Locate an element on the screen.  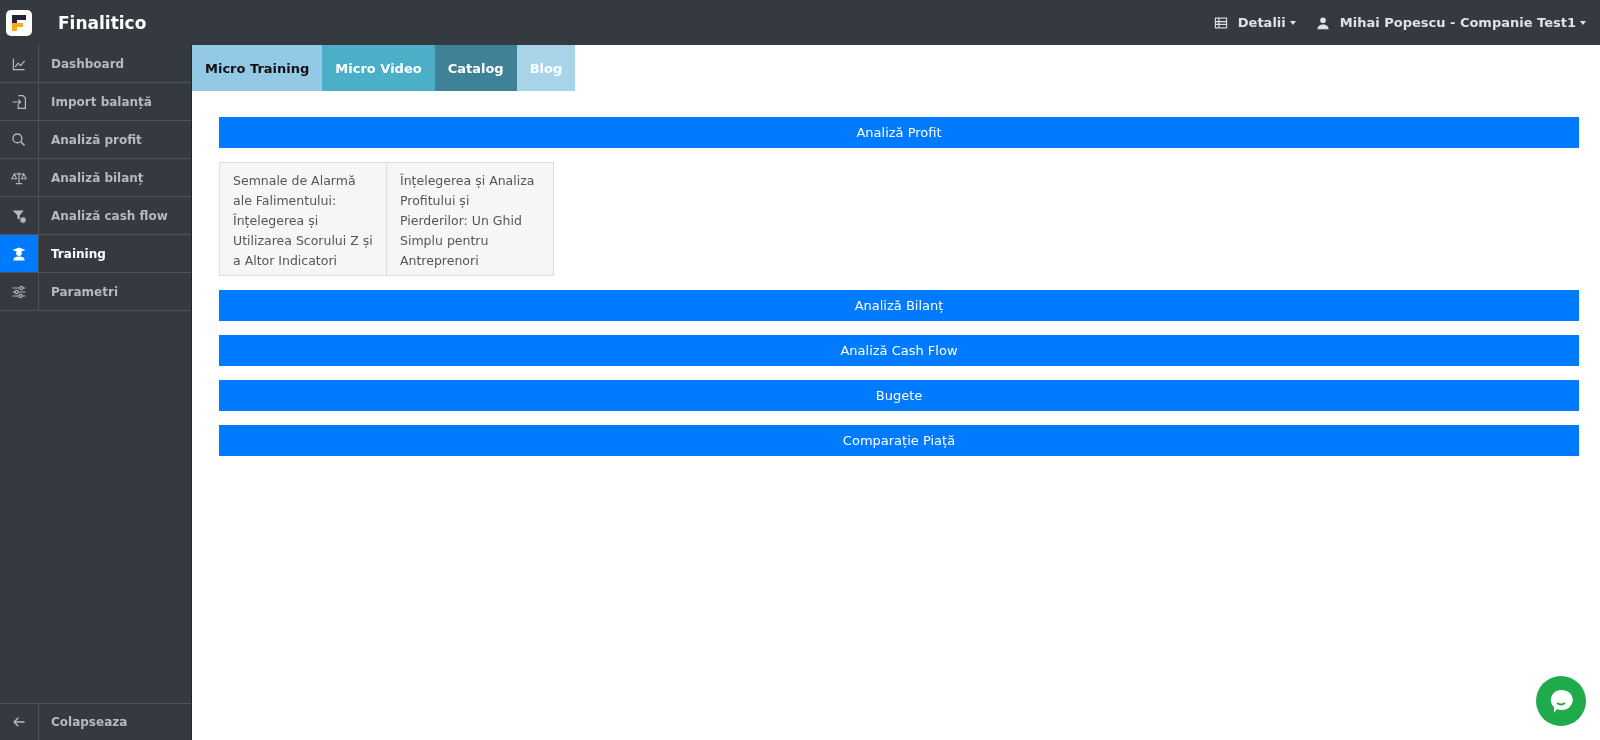
funnel-coin-icon is located at coordinates (19, 215).